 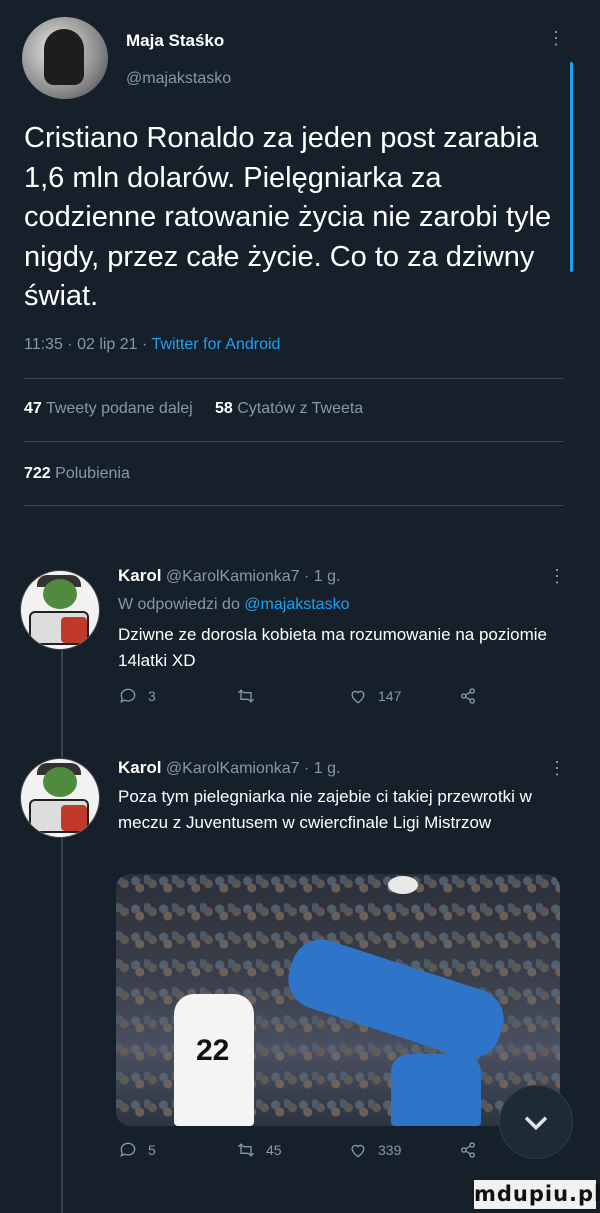 What do you see at coordinates (108, 408) in the screenshot?
I see `retweets-stat: 47 Tweety podane dalej` at bounding box center [108, 408].